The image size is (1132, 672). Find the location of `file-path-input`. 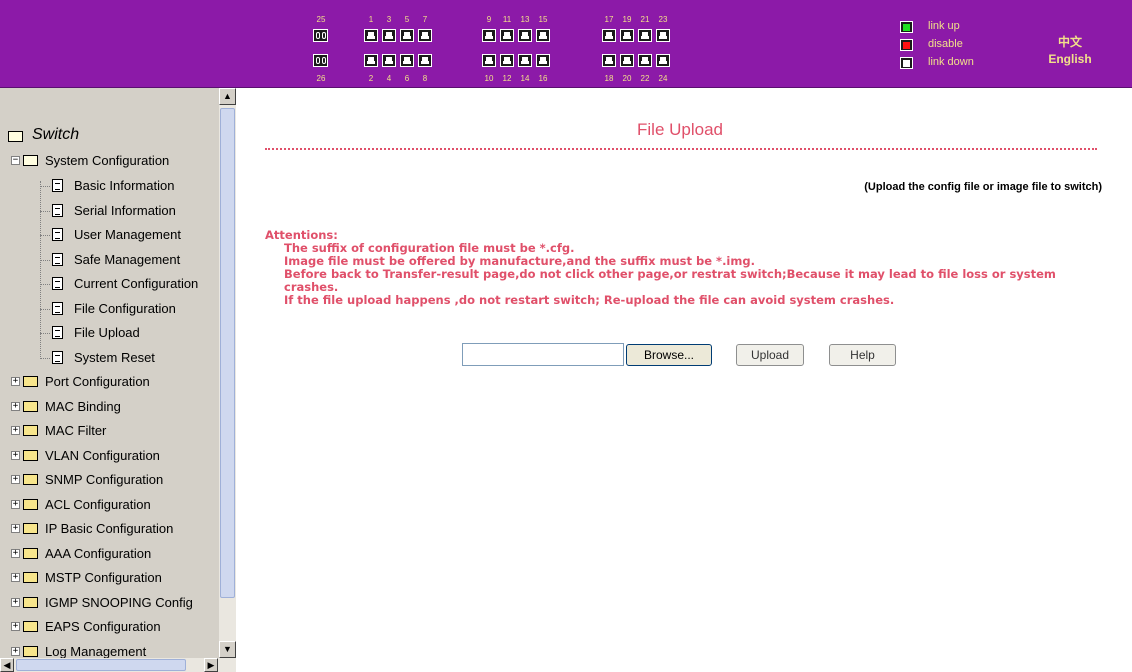

file-path-input is located at coordinates (543, 354).